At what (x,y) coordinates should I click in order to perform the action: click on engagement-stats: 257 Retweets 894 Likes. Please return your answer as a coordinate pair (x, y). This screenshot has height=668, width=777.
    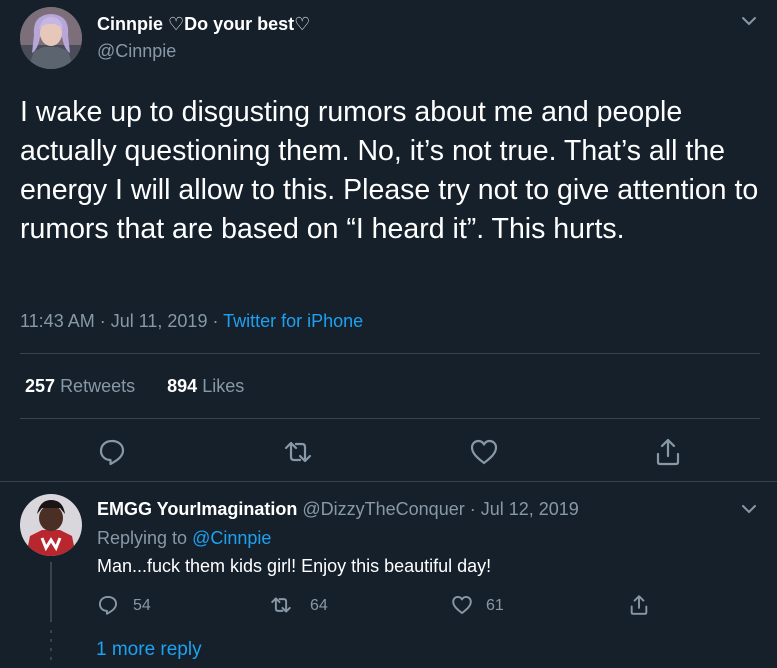
    Looking at the image, I should click on (134, 386).